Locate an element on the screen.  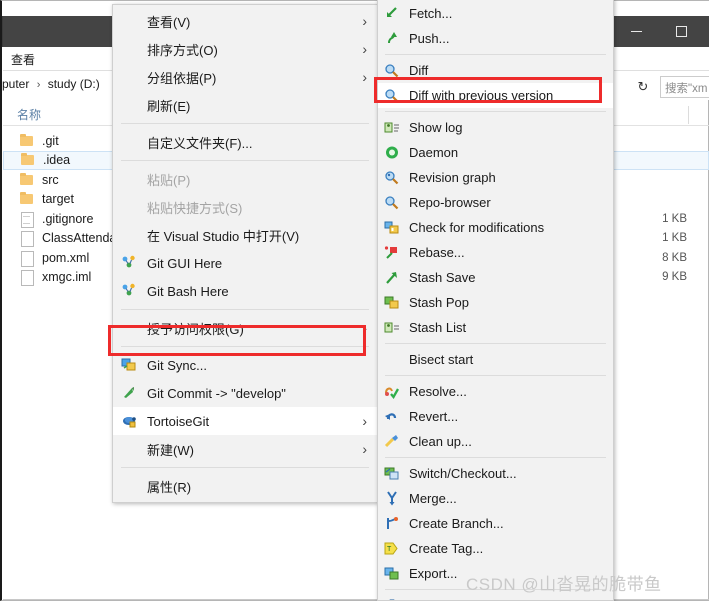
menu-item-p: 分组依据(P) › is located at coordinates (245, 77).